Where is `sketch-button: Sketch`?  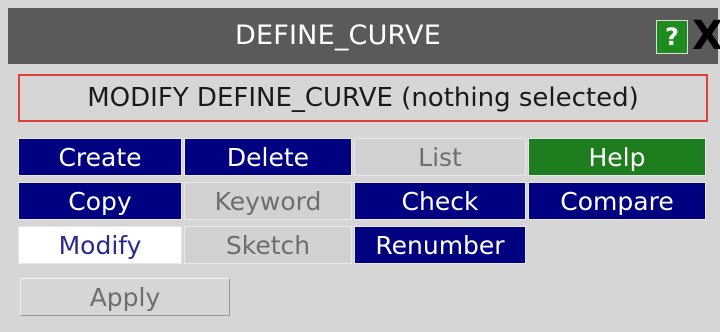
sketch-button: Sketch is located at coordinates (268, 245).